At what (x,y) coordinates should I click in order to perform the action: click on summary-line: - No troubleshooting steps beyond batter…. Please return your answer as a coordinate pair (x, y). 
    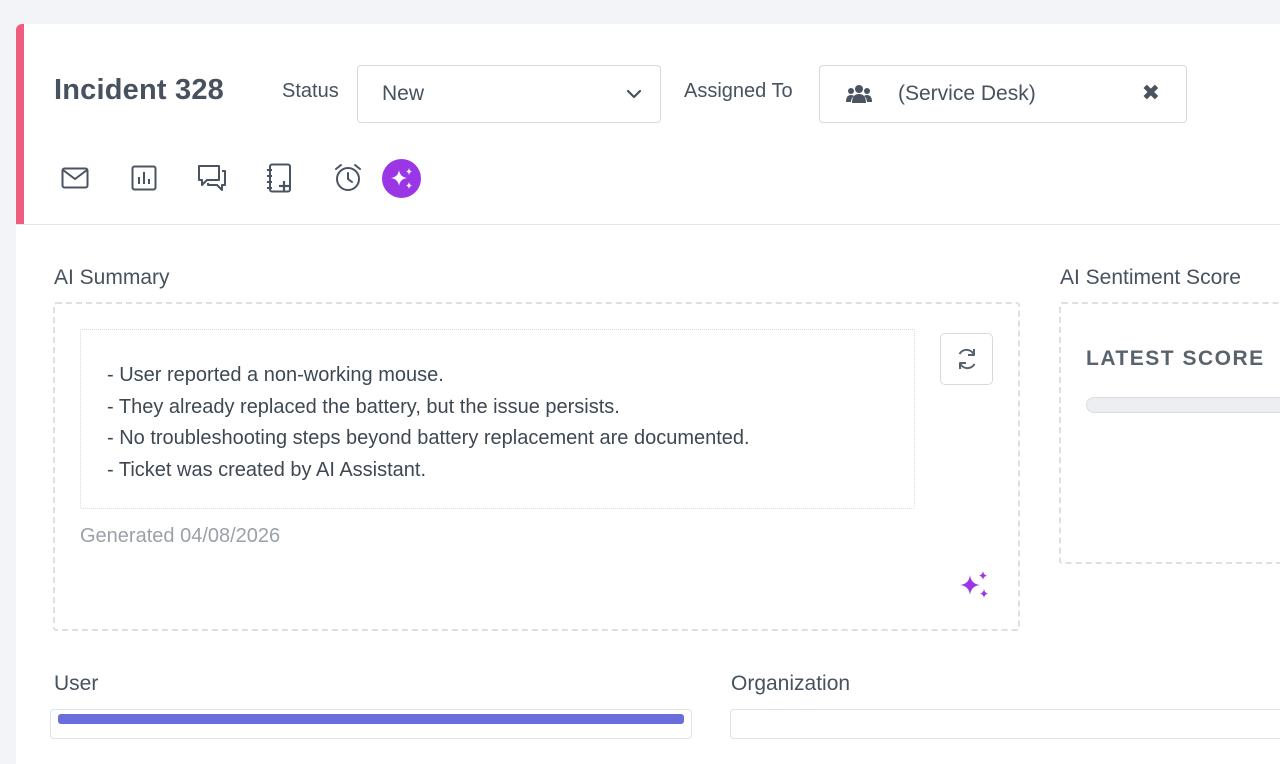
    Looking at the image, I should click on (428, 438).